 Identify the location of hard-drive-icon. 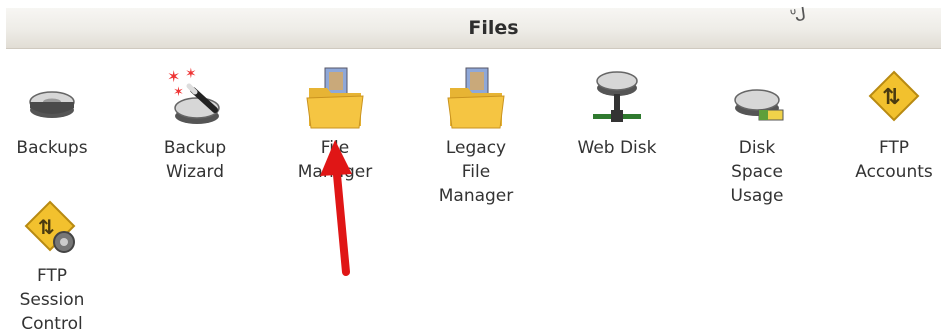
(52, 104).